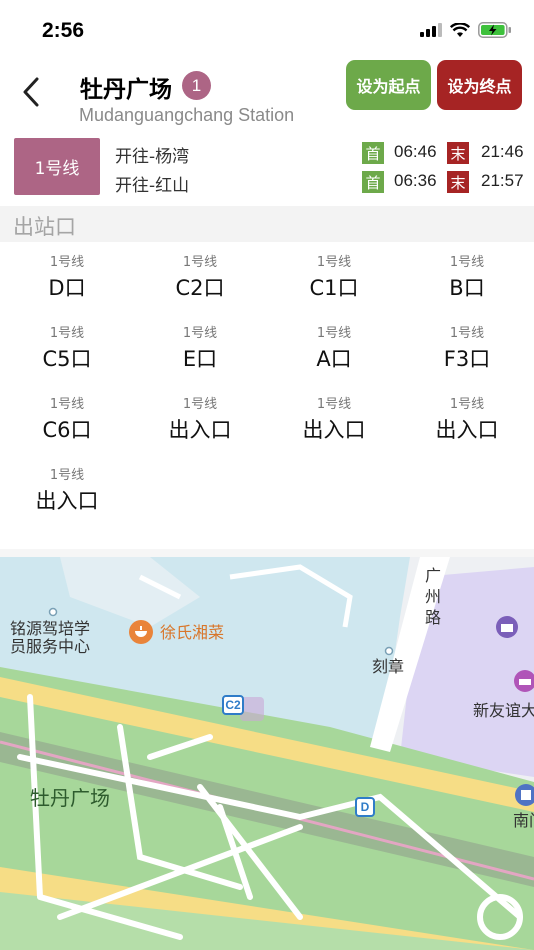 The width and height of the screenshot is (534, 950). I want to click on station-header: 牡丹广场 1 Mudanguangchang Station 设为起点 设为终点, so click(267, 91).